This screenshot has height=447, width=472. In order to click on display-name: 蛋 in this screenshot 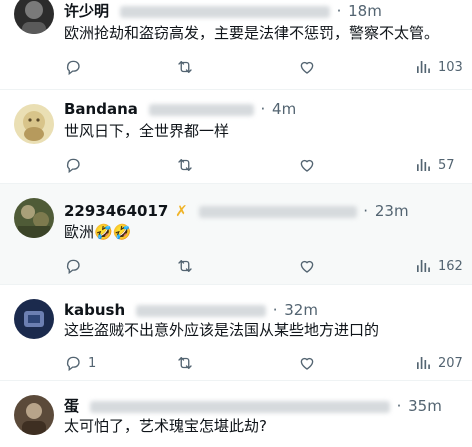, I will do `click(71, 406)`.